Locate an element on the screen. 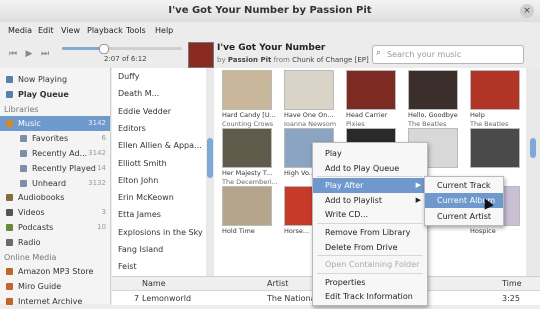 Image resolution: width=540 pixels, height=309 pixels. context-menu-item: Open Containing Folder is located at coordinates (370, 264).